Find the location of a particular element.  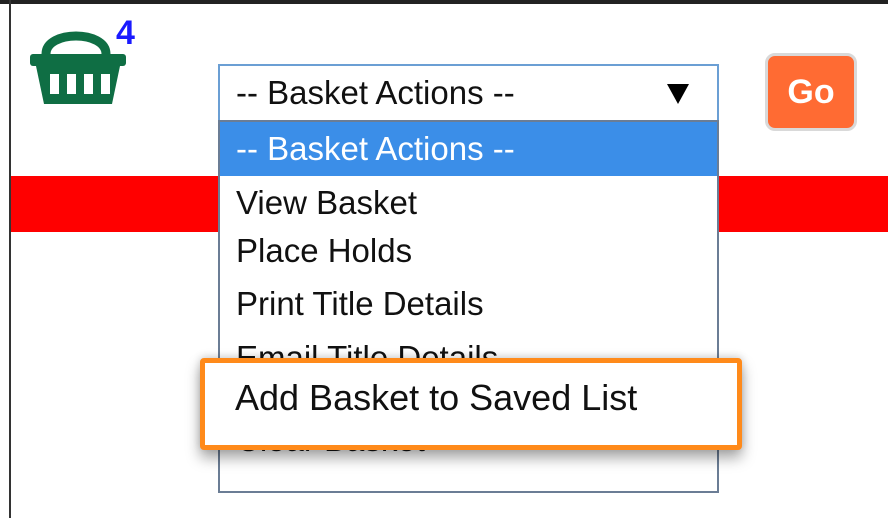

basket-actions-select: -- Basket Actions -- is located at coordinates (468, 93).